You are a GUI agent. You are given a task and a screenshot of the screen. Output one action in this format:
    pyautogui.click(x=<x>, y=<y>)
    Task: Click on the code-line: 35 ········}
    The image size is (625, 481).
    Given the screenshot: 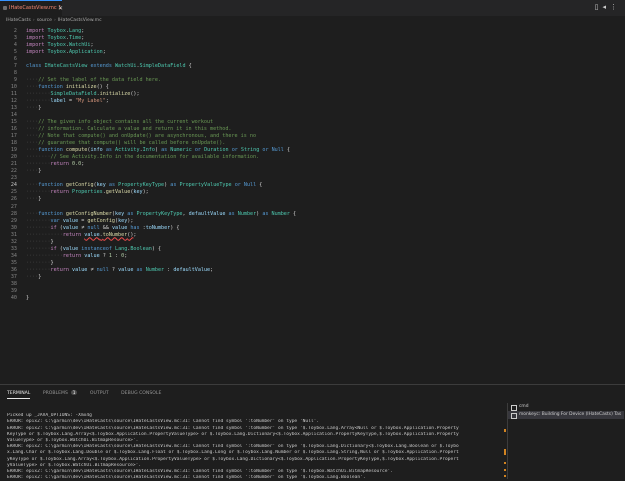 What is the action you would take?
    pyautogui.click(x=307, y=263)
    